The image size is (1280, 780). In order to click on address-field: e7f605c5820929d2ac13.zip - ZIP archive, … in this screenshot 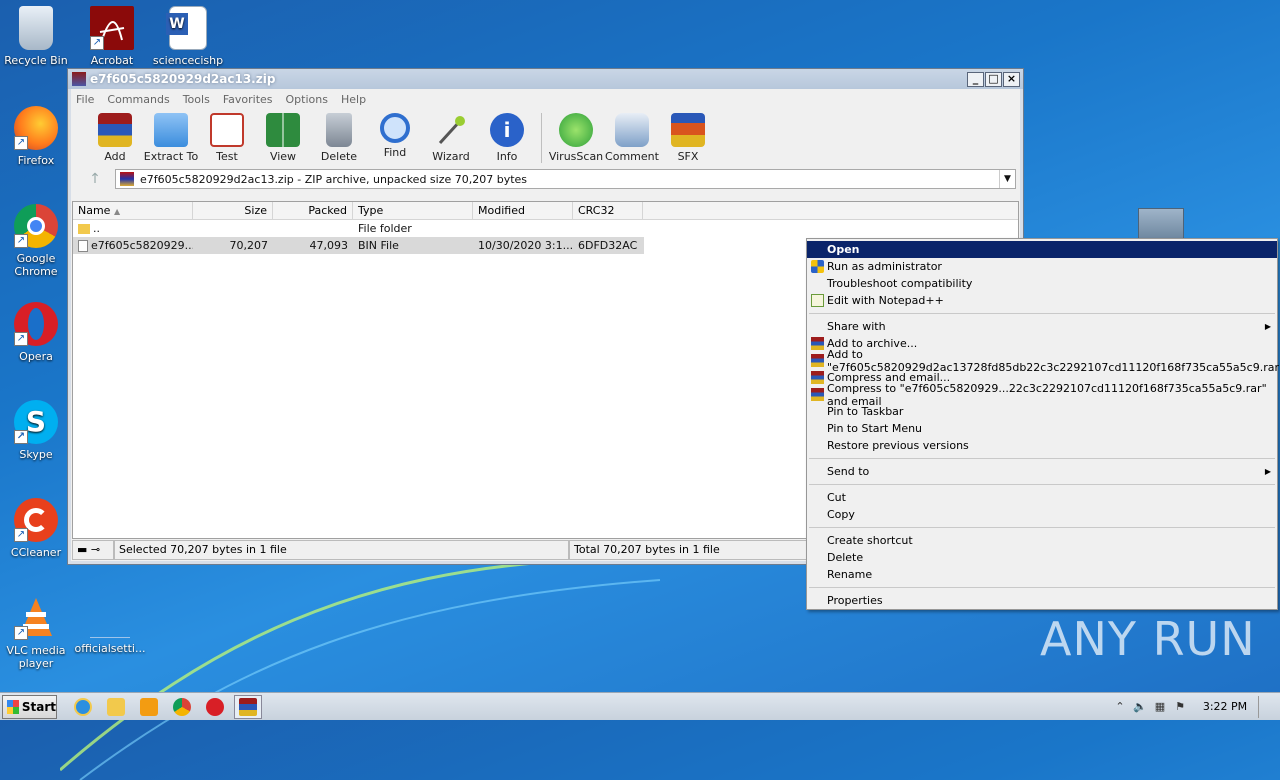, I will do `click(565, 179)`.